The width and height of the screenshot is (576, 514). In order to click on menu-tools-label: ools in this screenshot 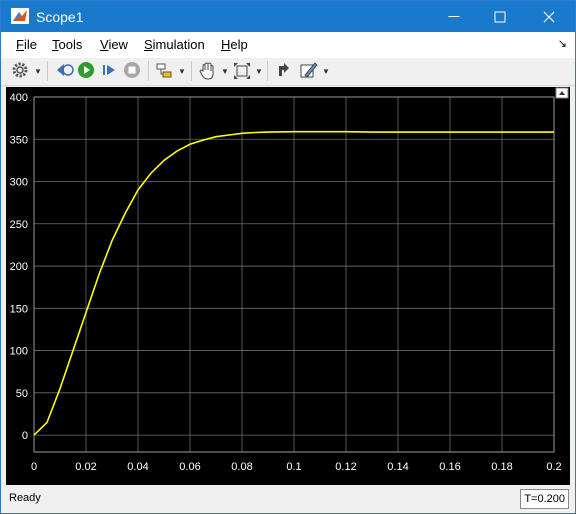, I will do `click(70, 44)`.